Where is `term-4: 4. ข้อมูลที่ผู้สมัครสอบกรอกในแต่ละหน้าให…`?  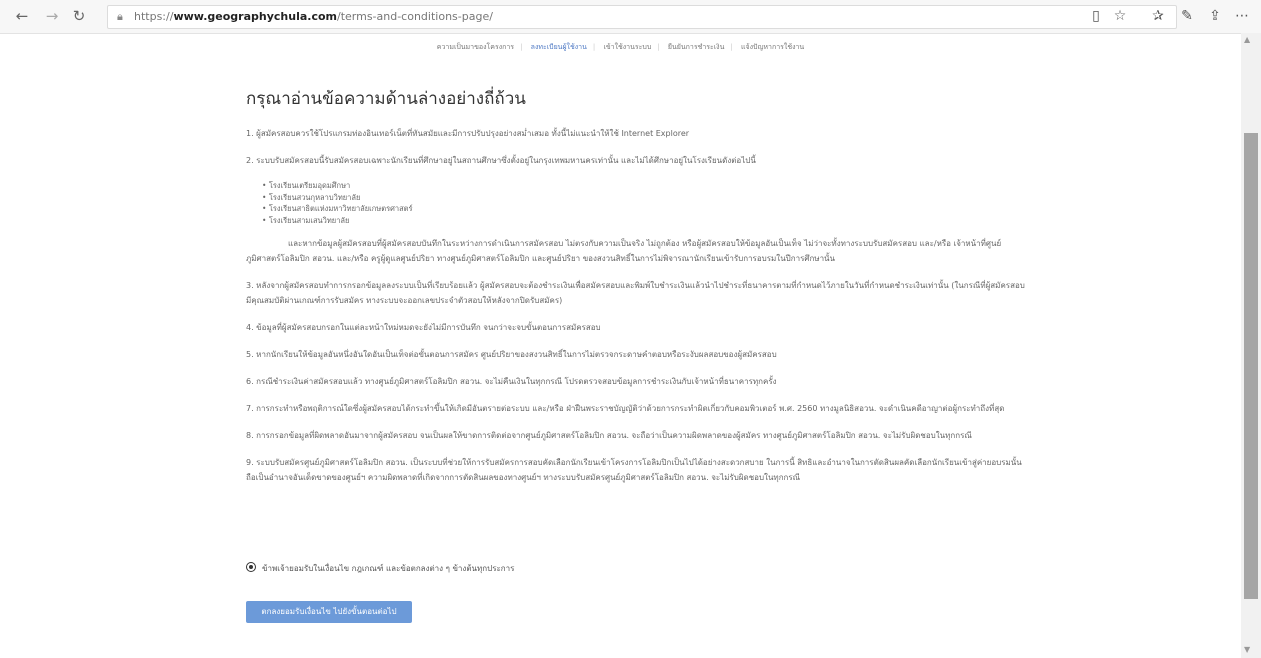 term-4: 4. ข้อมูลที่ผู้สมัครสอบกรอกในแต่ละหน้าให… is located at coordinates (423, 327).